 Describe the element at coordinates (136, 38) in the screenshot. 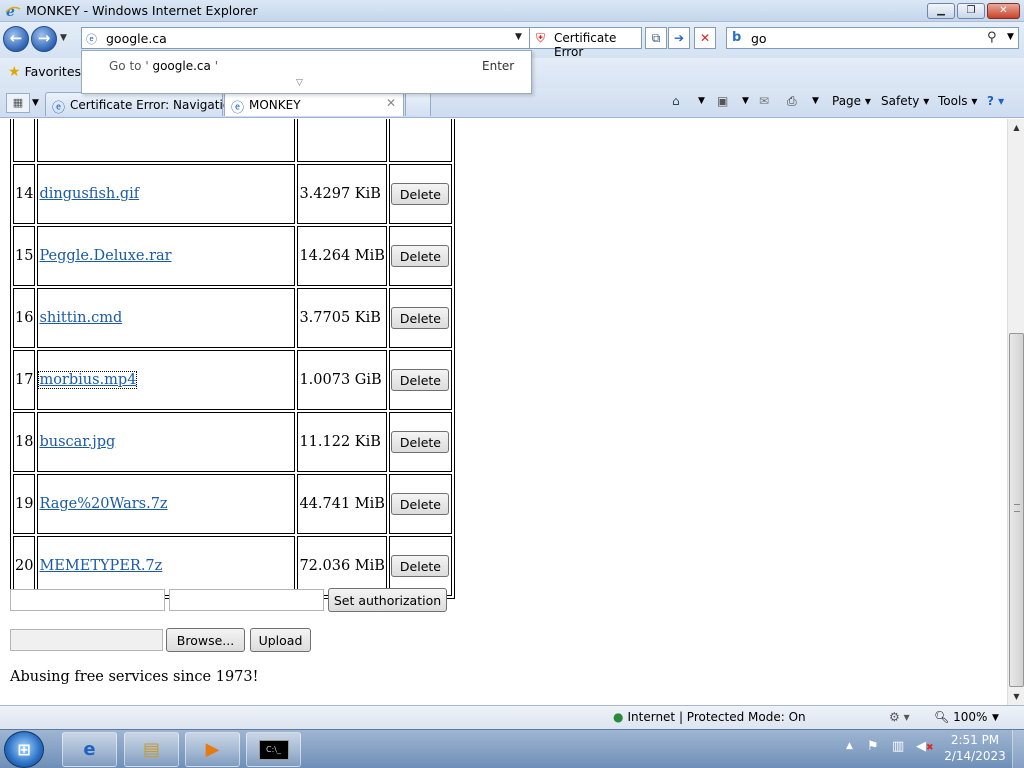

I see `address-input: google.ca` at that location.